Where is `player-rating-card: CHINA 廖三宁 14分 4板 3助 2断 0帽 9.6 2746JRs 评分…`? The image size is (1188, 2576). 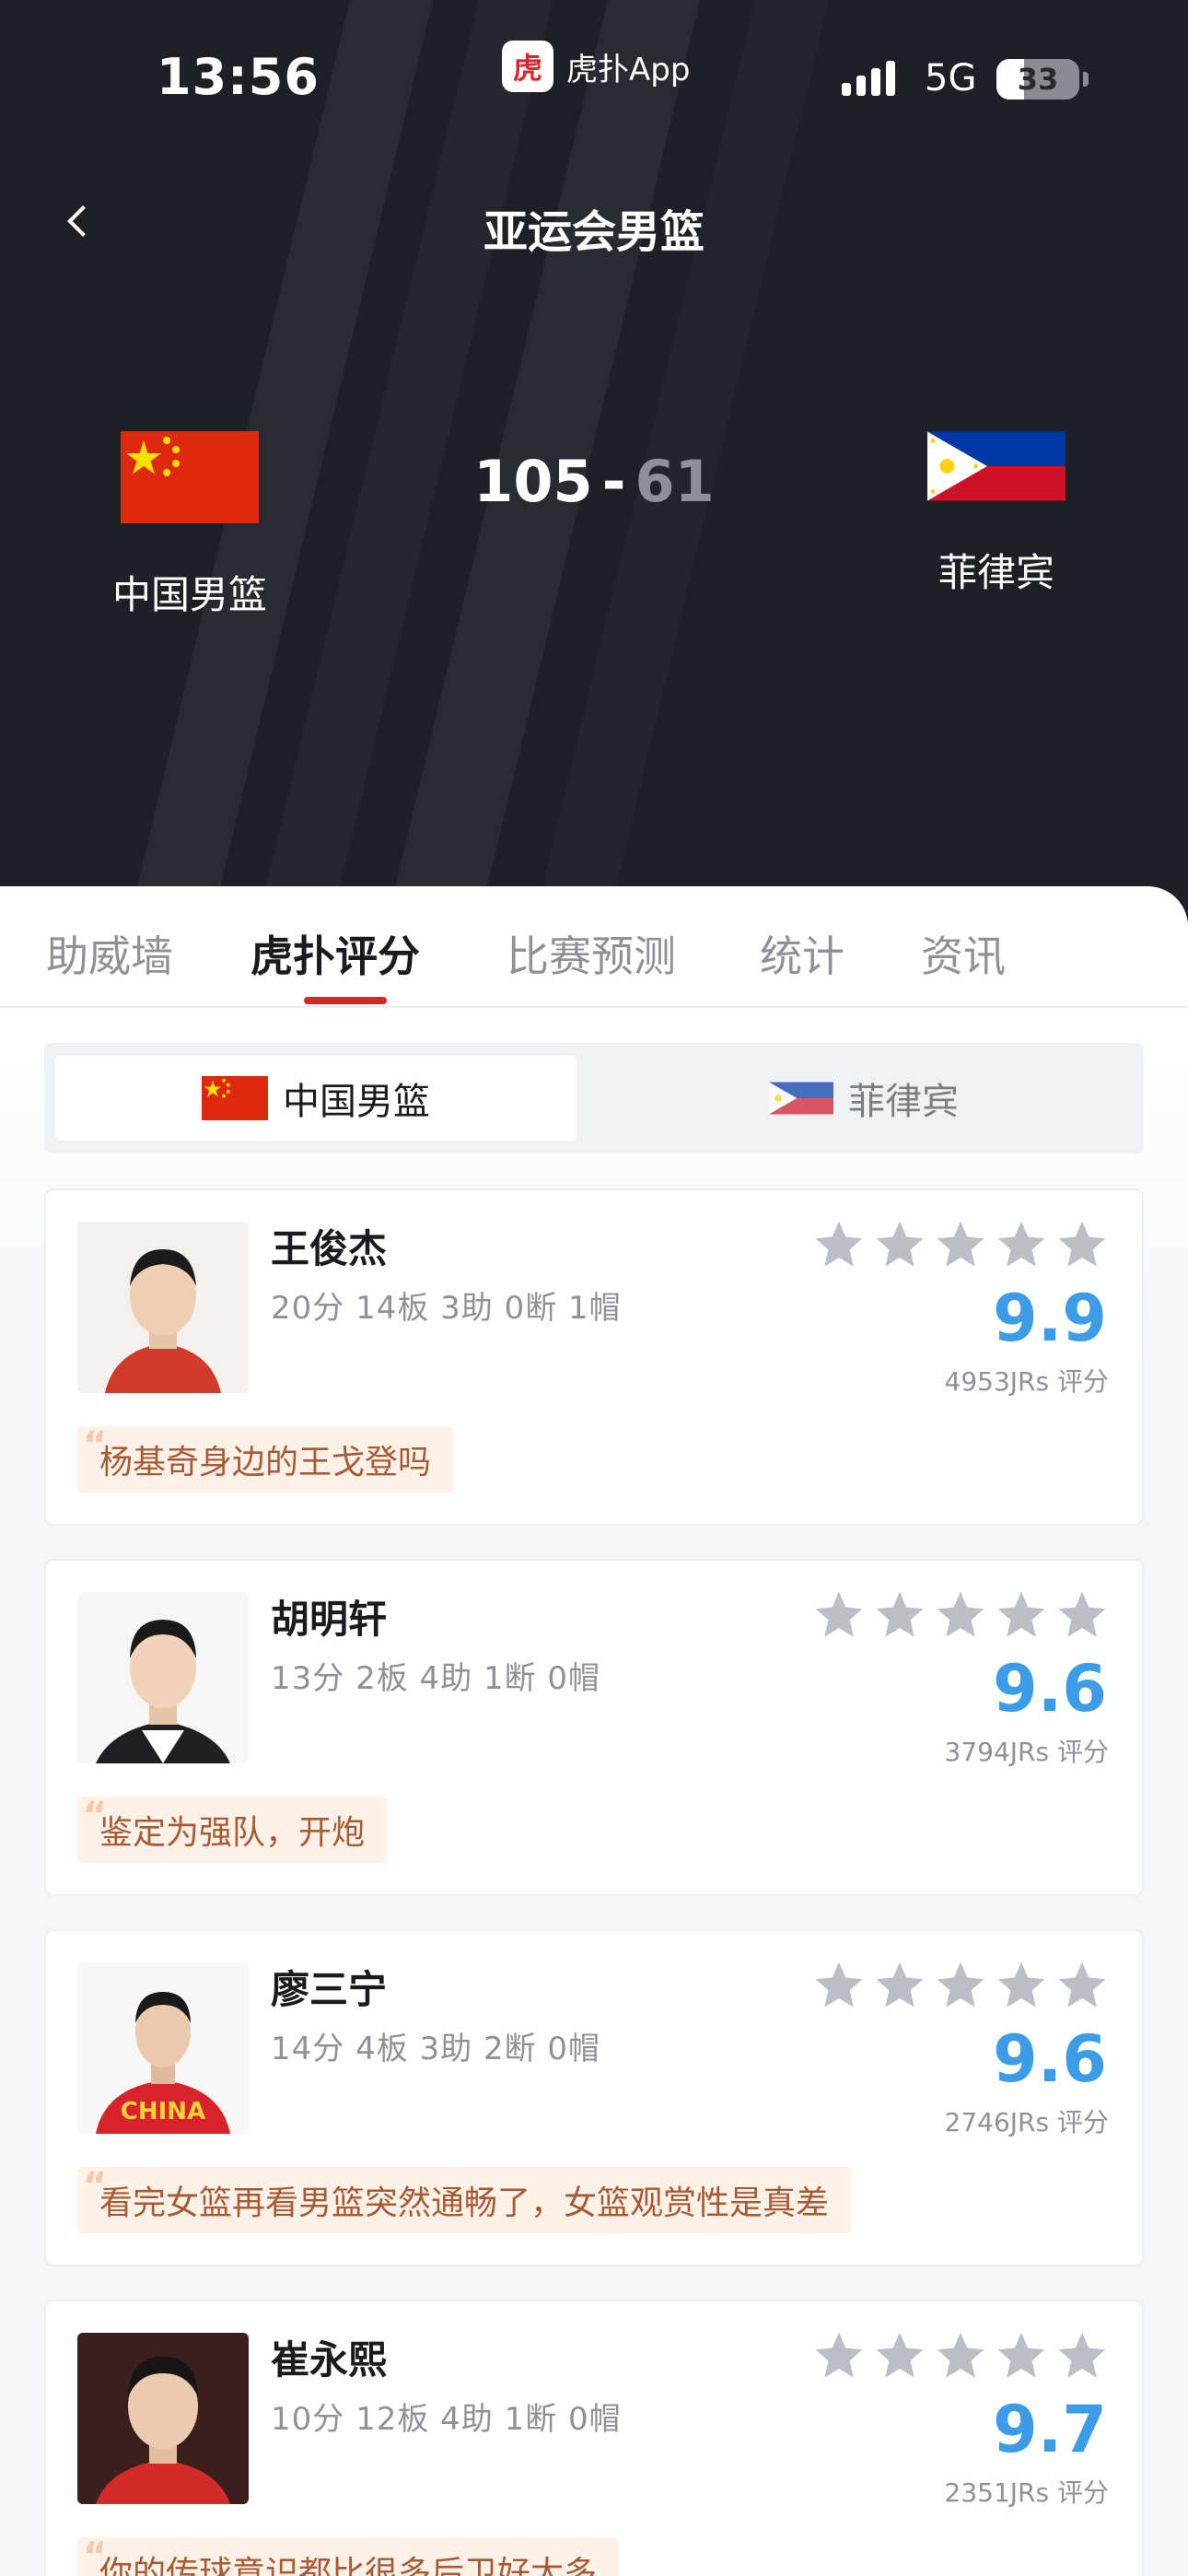 player-rating-card: CHINA 廖三宁 14分 4板 3助 2断 0帽 9.6 2746JRs 评分… is located at coordinates (594, 2097).